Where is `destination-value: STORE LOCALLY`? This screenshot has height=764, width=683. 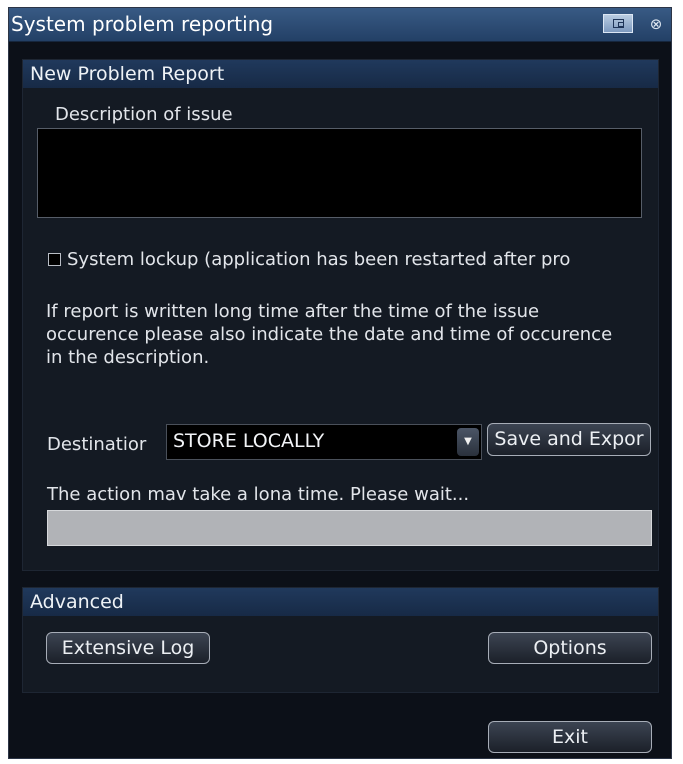
destination-value: STORE LOCALLY is located at coordinates (249, 441).